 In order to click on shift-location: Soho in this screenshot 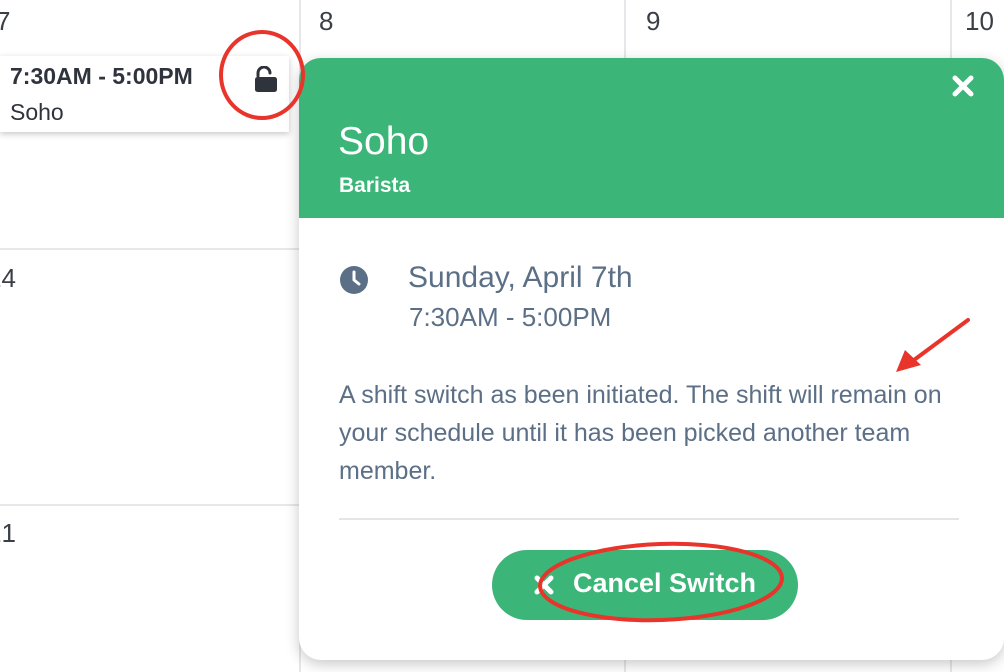, I will do `click(37, 112)`.